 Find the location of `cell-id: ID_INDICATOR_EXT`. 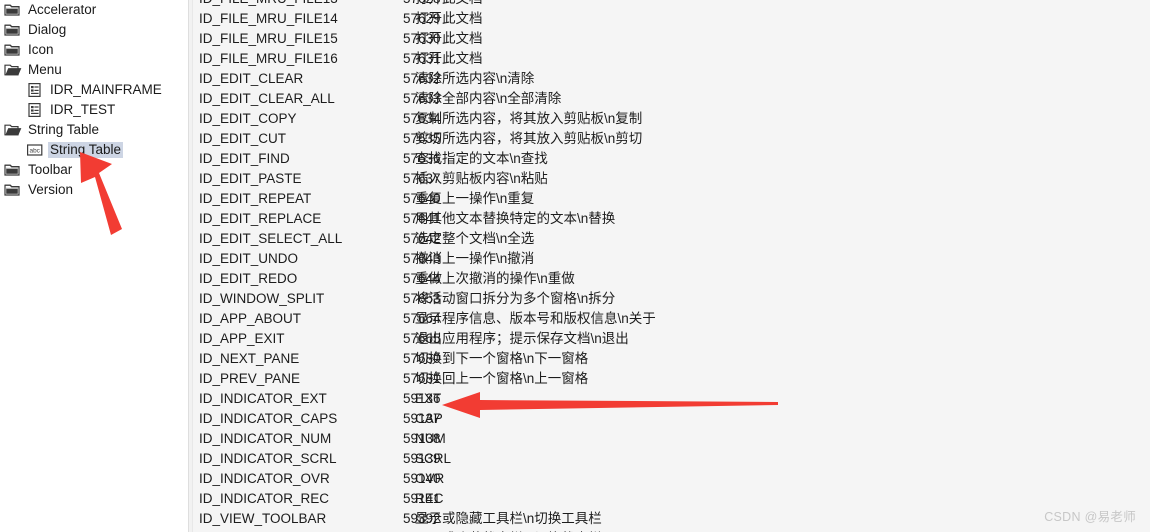

cell-id: ID_INDICATOR_EXT is located at coordinates (263, 398).